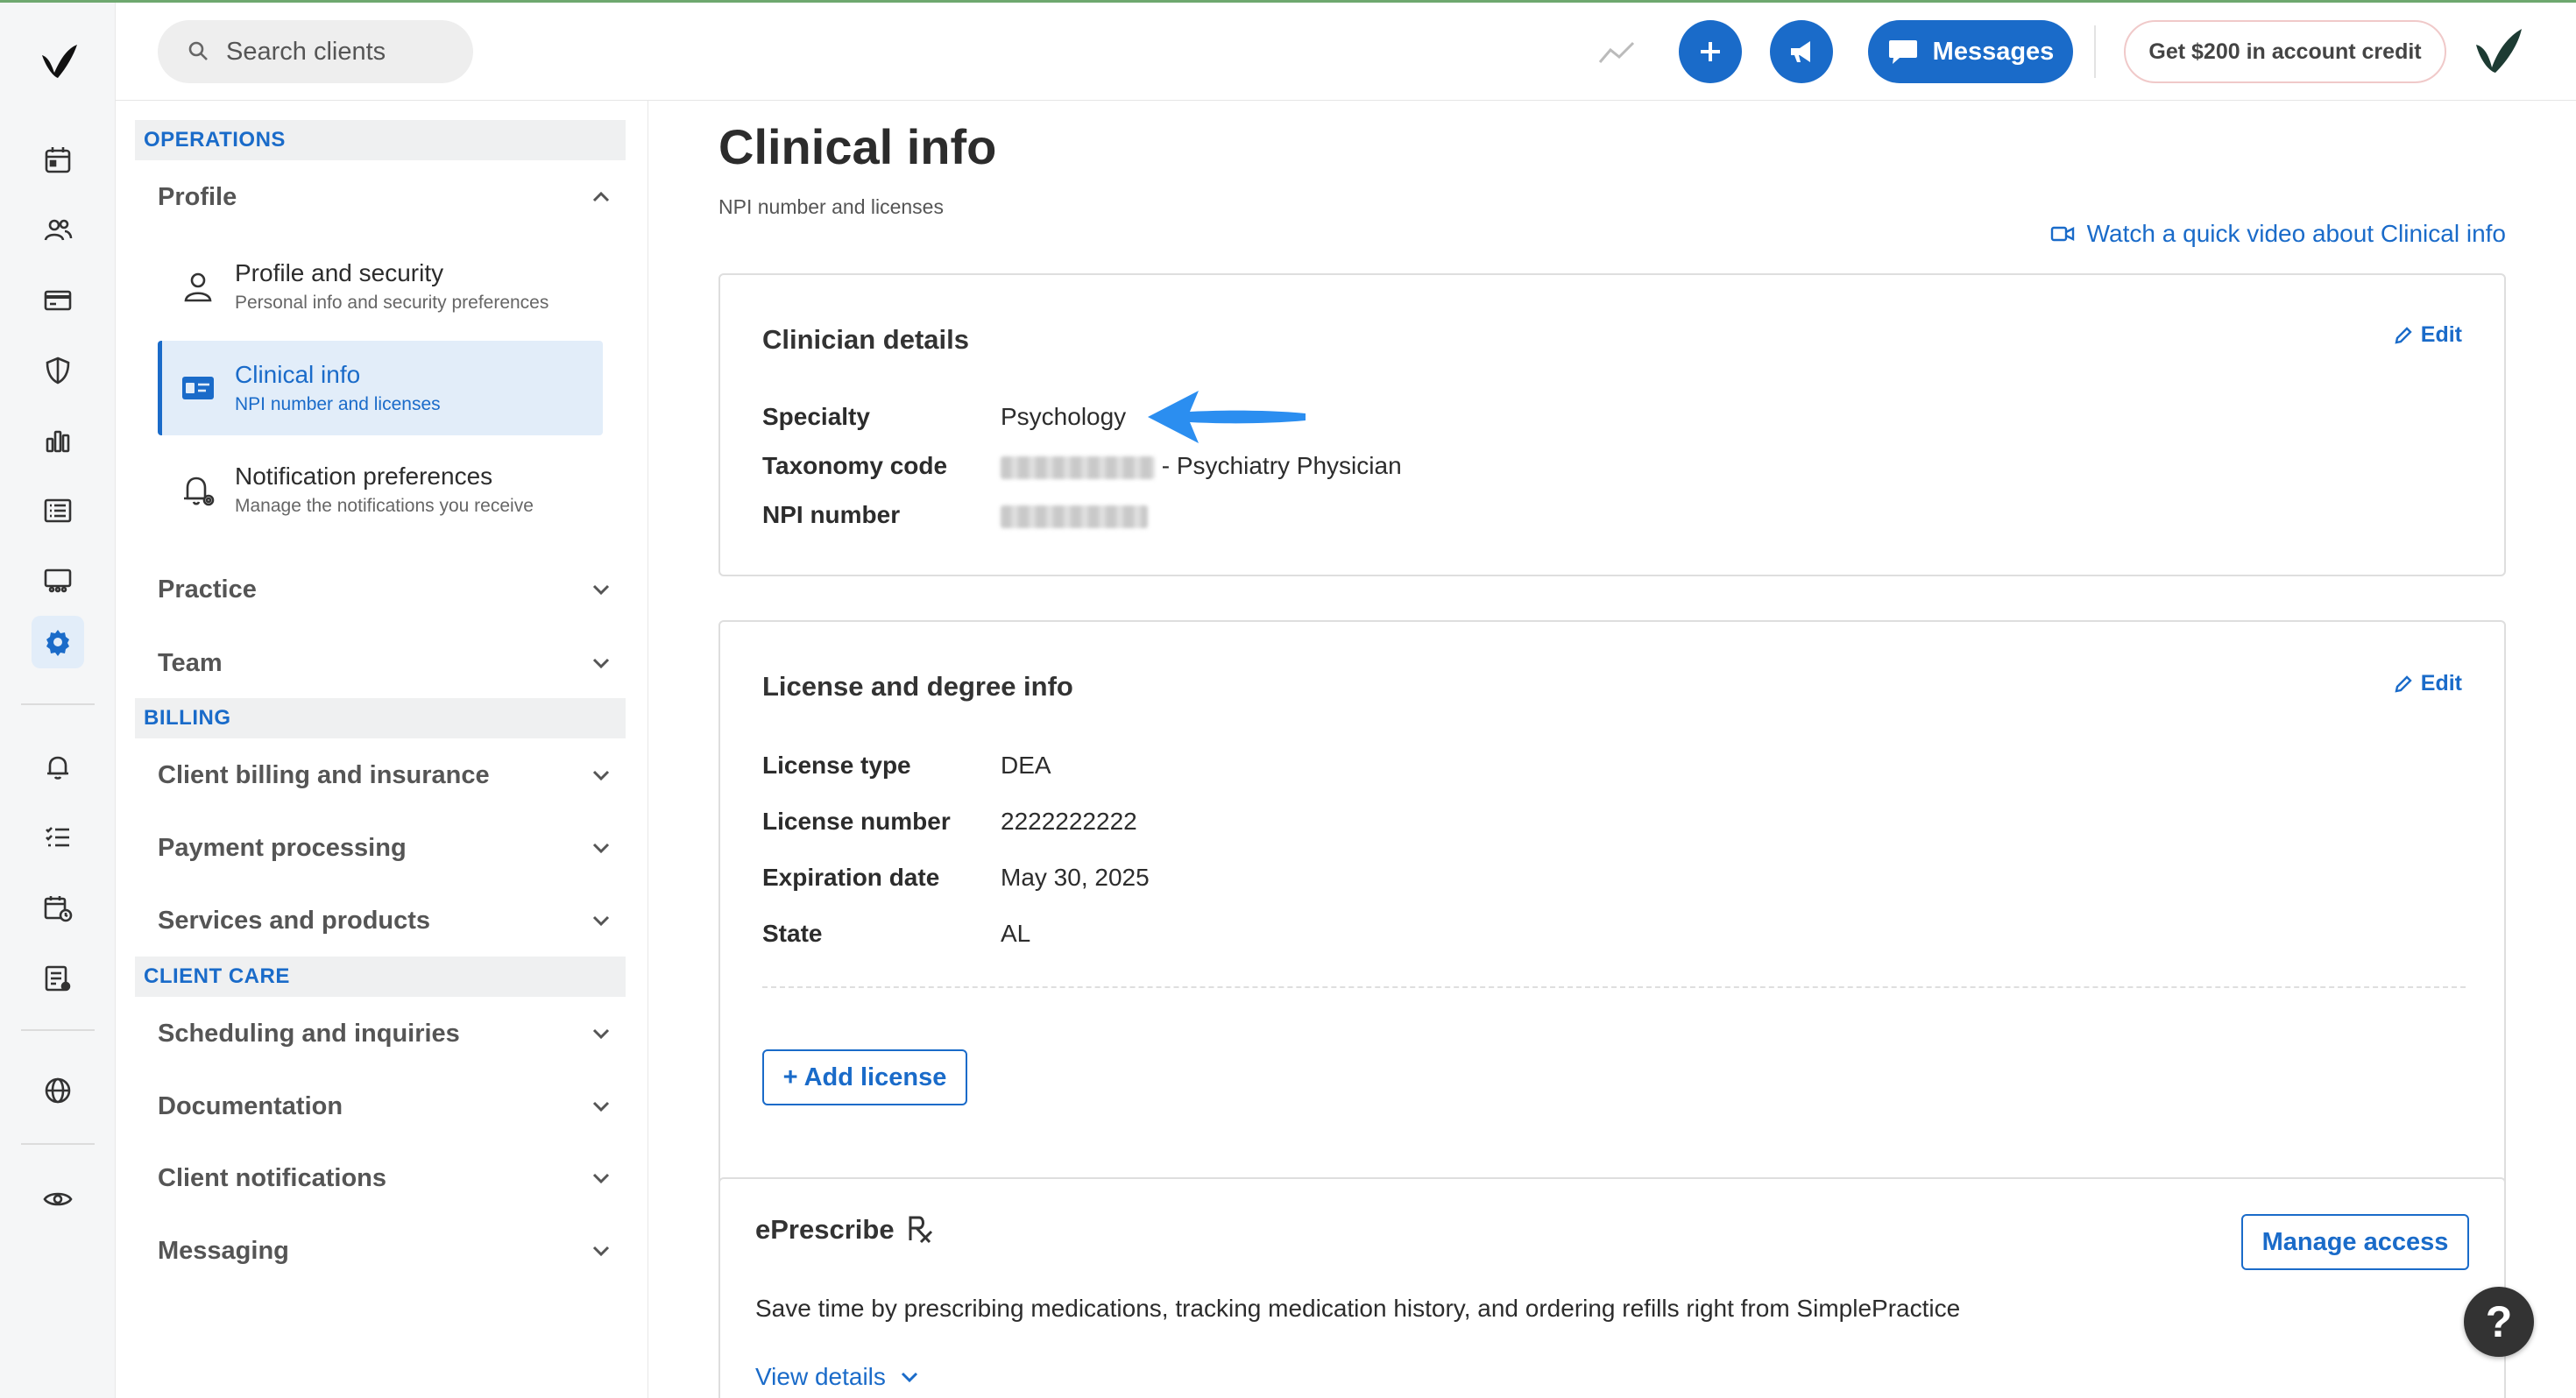 The height and width of the screenshot is (1398, 2576). What do you see at coordinates (198, 50) in the screenshot?
I see `search-icon` at bounding box center [198, 50].